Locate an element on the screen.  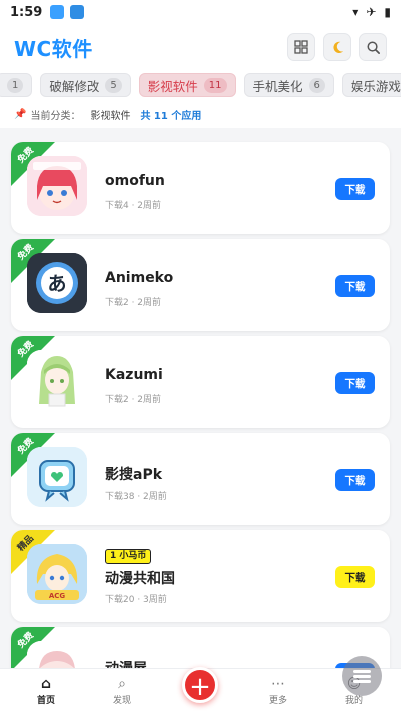
app-header: WC软件 is located at coordinates (200, 47).